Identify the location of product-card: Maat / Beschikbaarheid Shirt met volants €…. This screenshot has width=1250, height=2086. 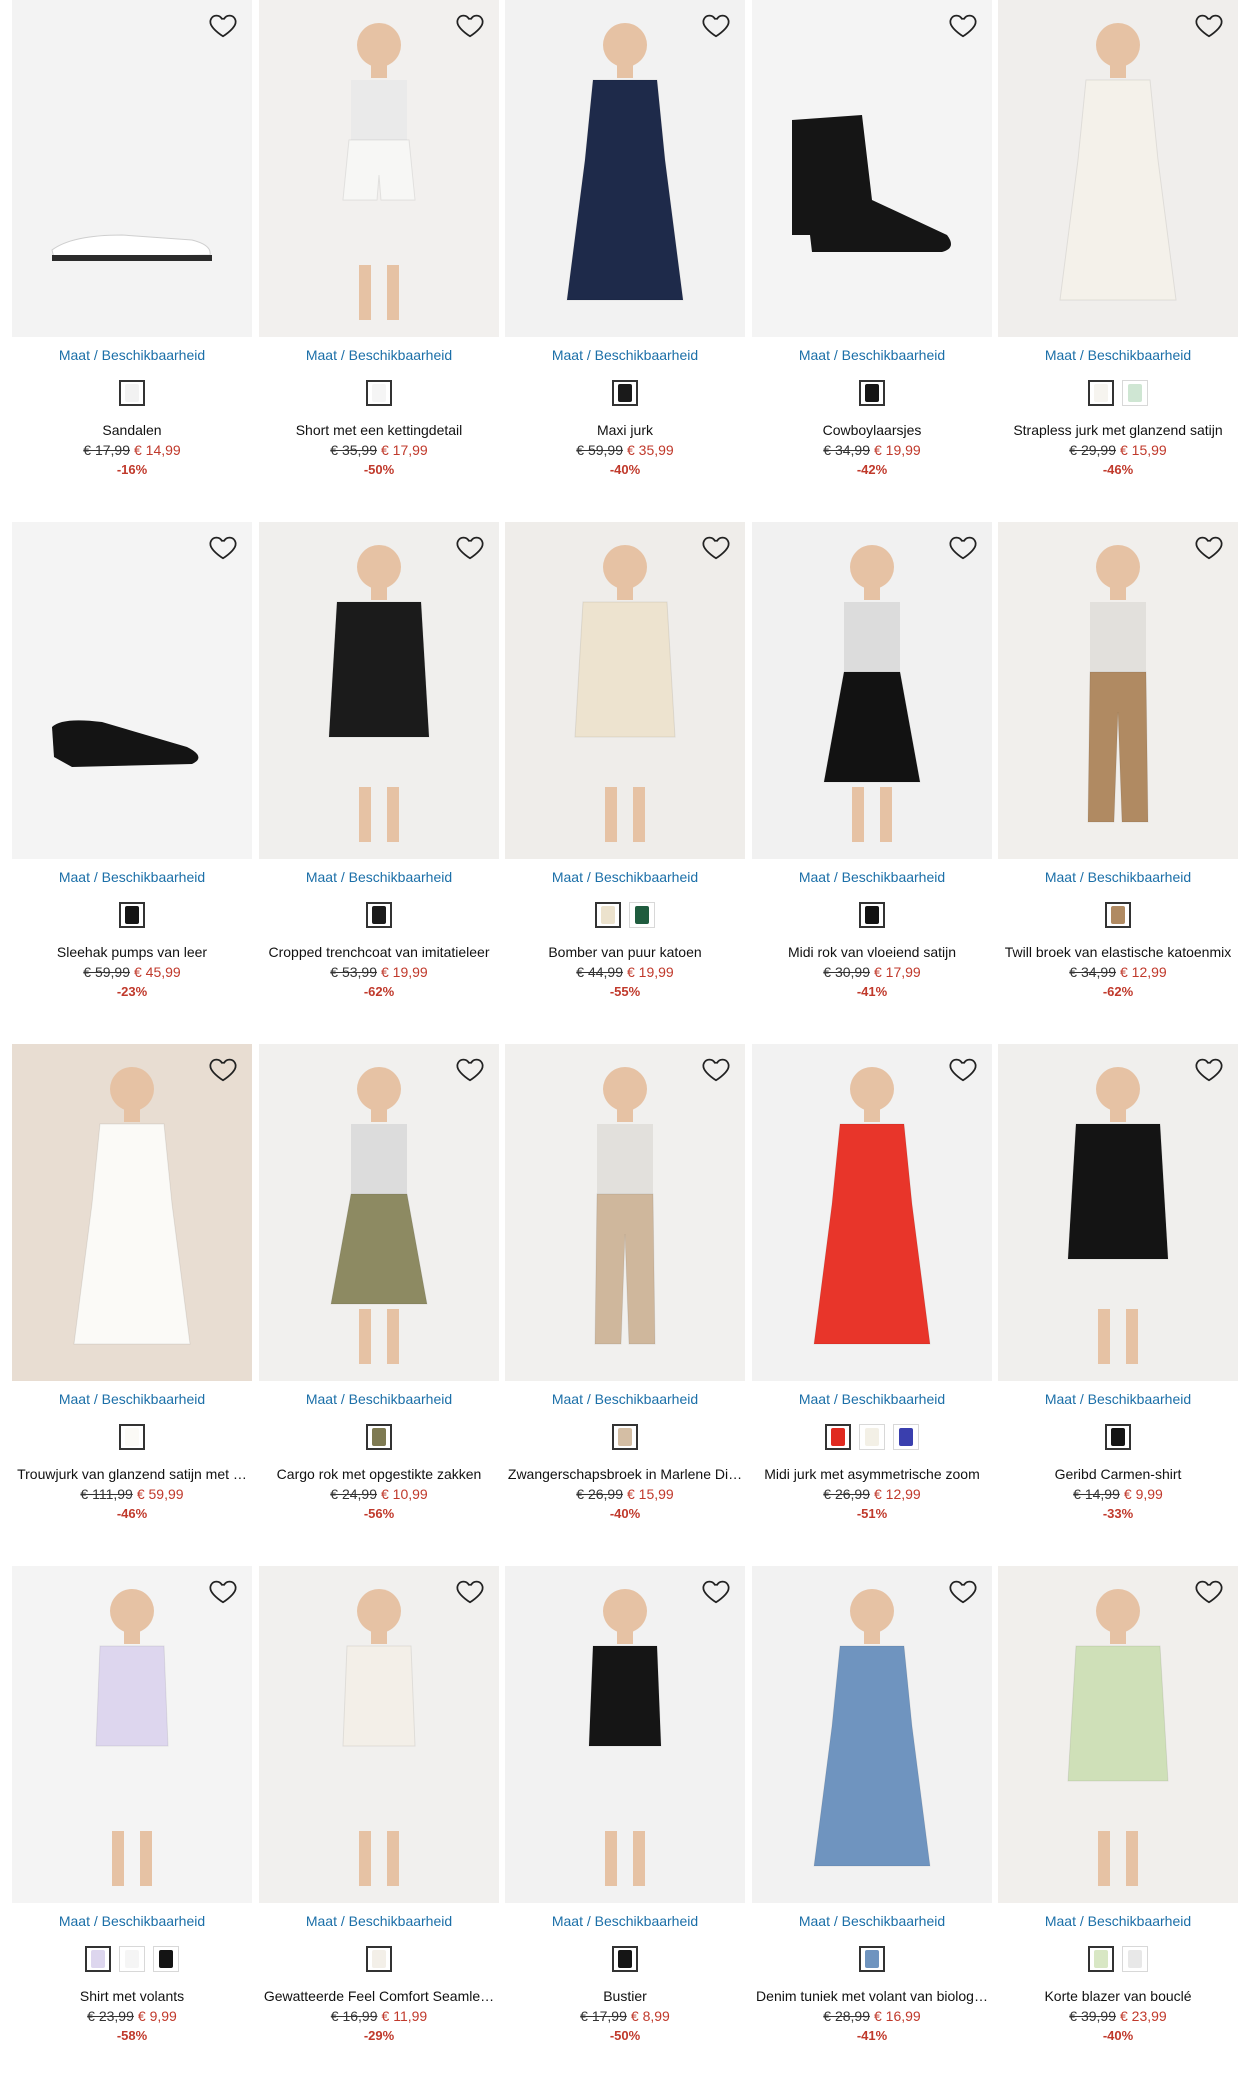
(132, 1826).